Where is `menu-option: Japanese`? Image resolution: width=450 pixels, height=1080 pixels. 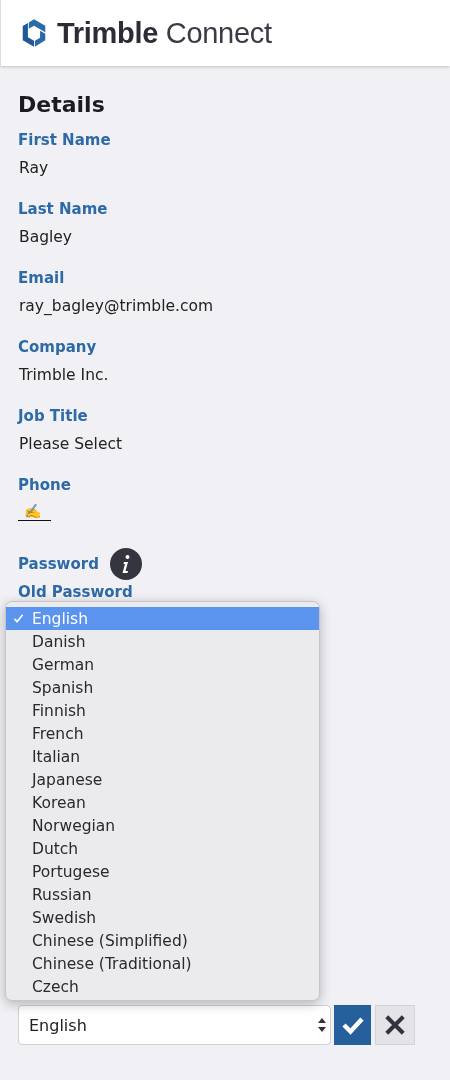 menu-option: Japanese is located at coordinates (162, 779).